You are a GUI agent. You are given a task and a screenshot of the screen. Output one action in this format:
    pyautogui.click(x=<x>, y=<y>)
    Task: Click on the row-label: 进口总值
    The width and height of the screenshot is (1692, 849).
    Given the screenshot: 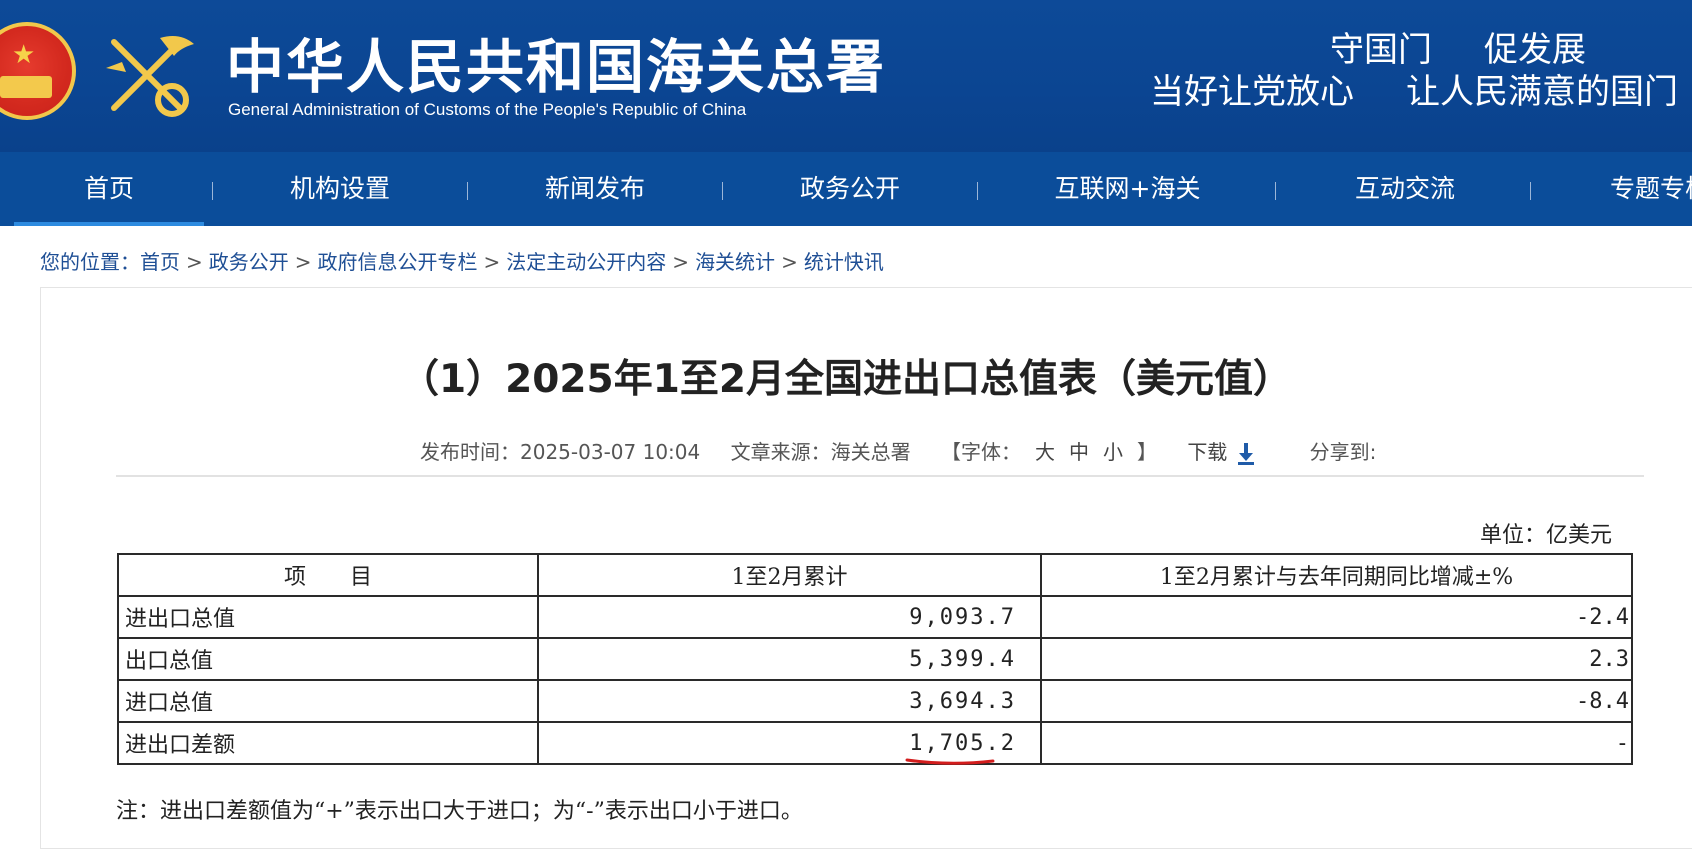 What is the action you would take?
    pyautogui.click(x=328, y=701)
    